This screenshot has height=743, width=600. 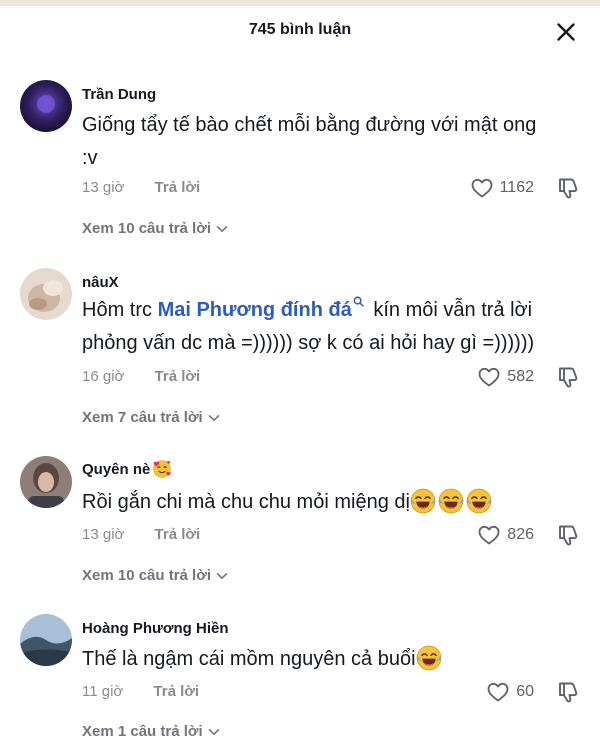 I want to click on comment-text-part: kín môi vẫn trả lời, so click(x=450, y=310).